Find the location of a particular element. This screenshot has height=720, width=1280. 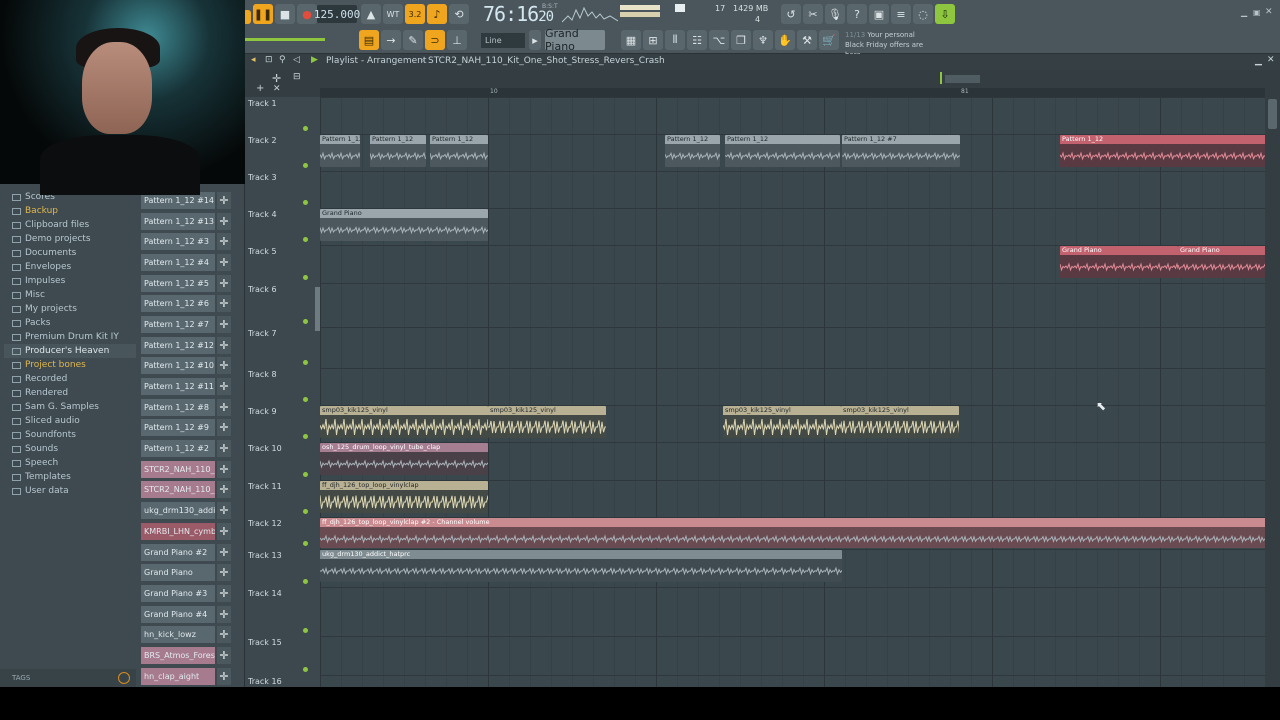

mixer-view-icon: ⫴ is located at coordinates (675, 40).